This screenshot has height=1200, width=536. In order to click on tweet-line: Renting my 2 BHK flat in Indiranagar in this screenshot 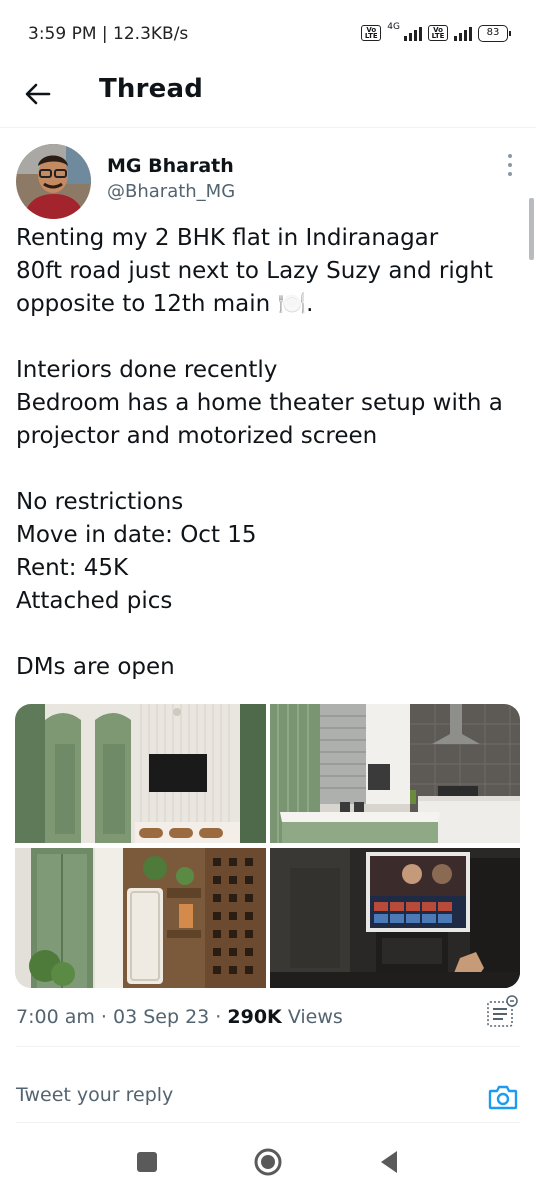, I will do `click(227, 238)`.